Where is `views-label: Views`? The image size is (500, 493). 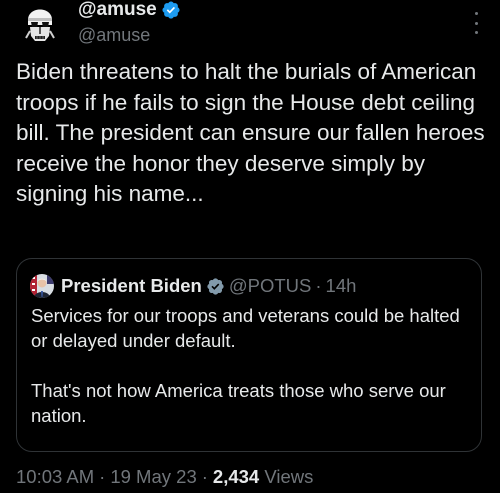 views-label: Views is located at coordinates (289, 476).